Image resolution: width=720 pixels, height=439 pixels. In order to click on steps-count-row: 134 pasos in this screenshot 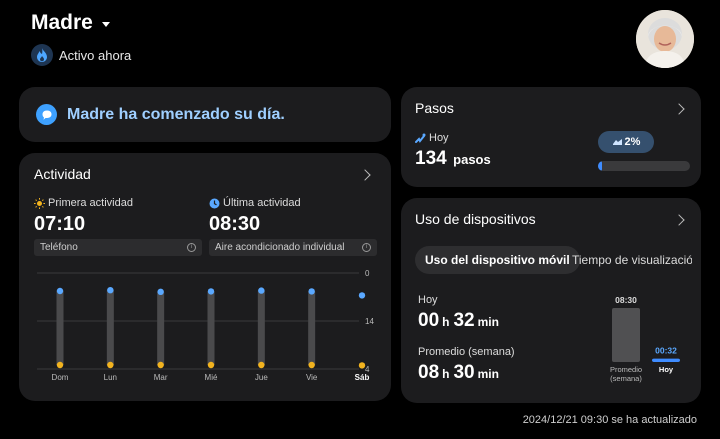, I will do `click(453, 159)`.